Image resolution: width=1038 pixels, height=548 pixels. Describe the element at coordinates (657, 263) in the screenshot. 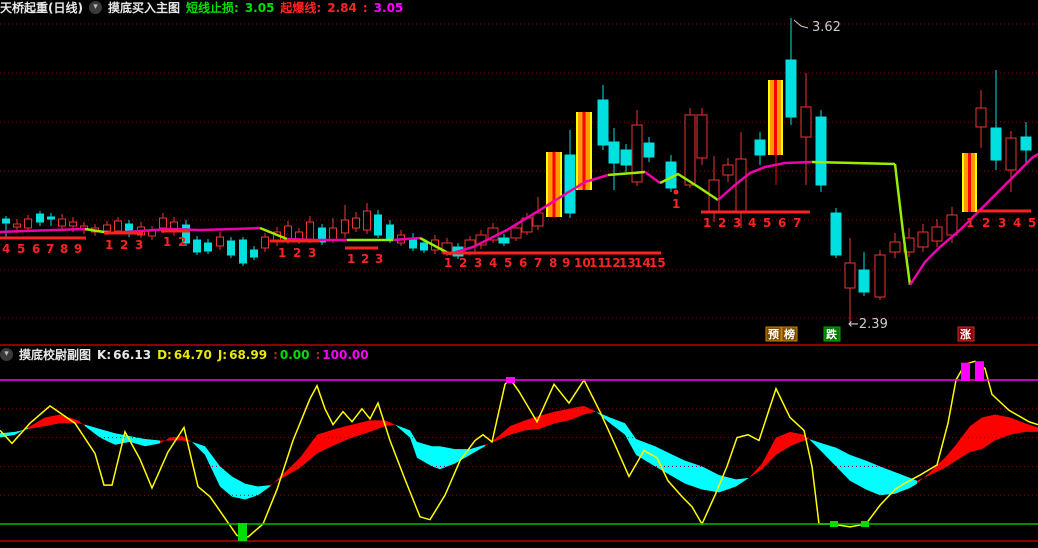

I see `count-number: 15` at that location.